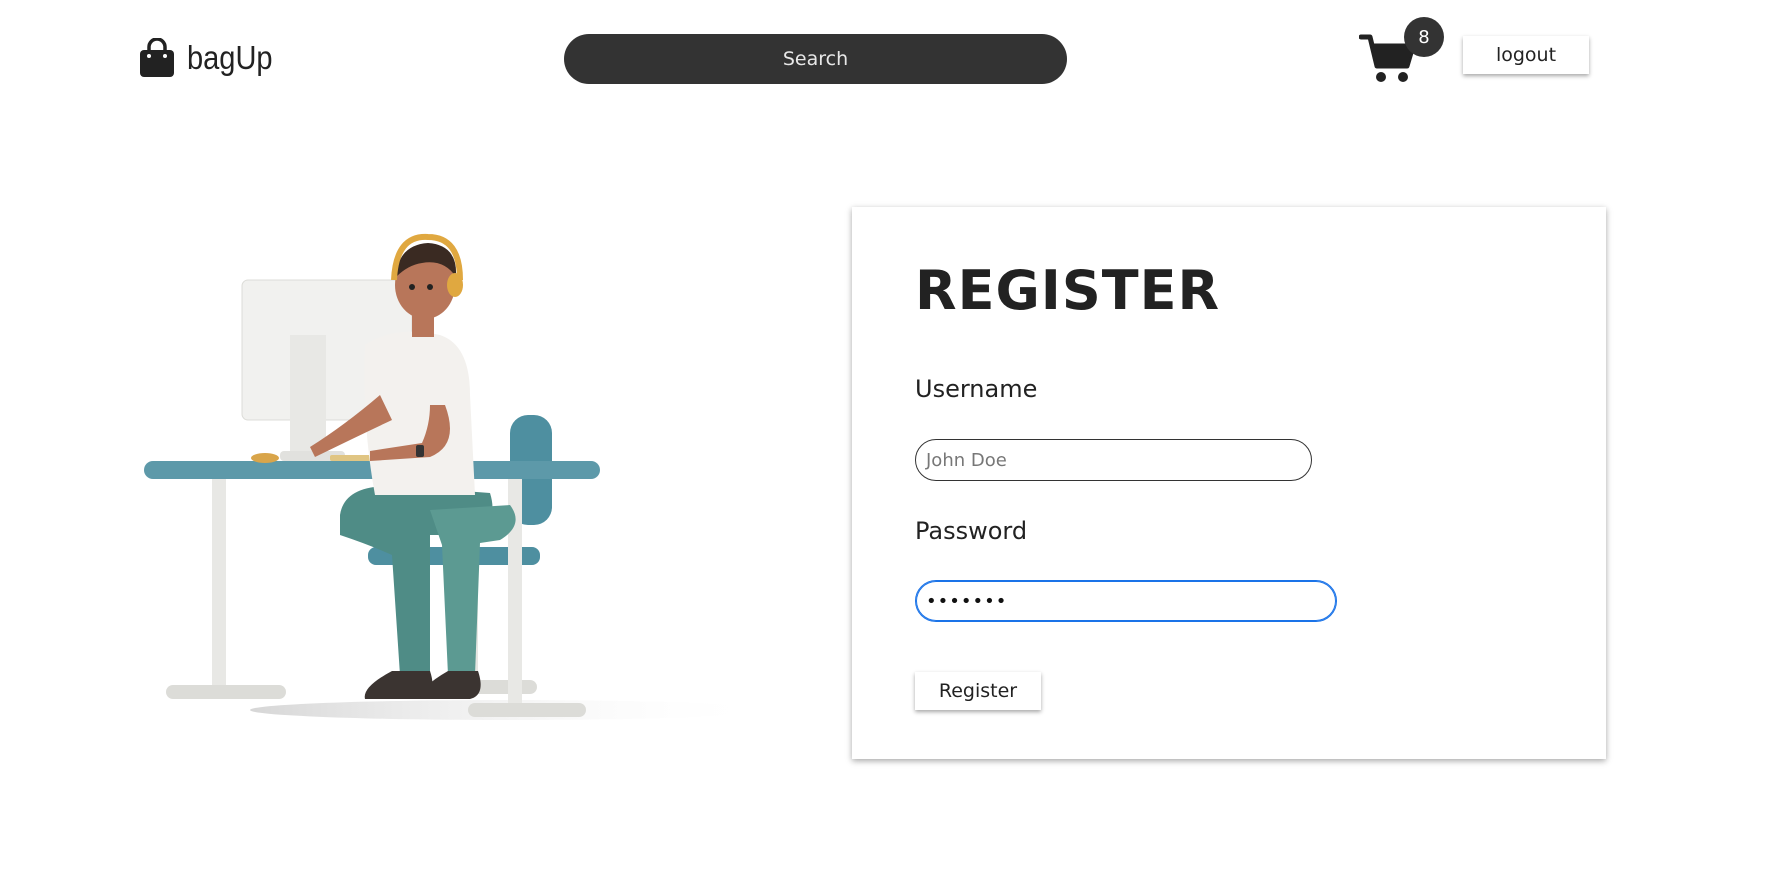  I want to click on password-field: •••••••, so click(1126, 601).